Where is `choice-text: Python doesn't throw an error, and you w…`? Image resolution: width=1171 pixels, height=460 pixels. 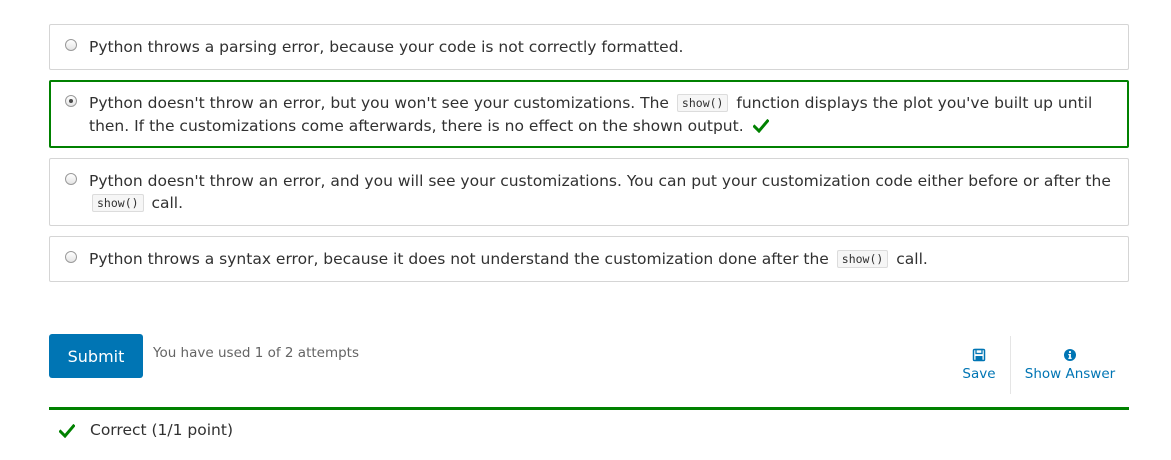
choice-text: Python doesn't throw an error, and you w… is located at coordinates (600, 181).